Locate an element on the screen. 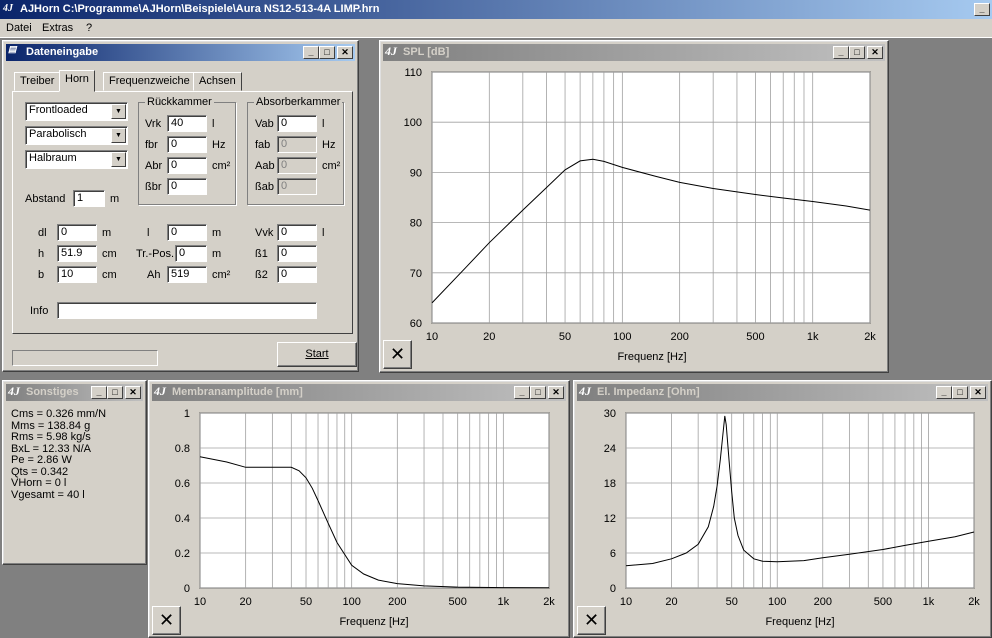 This screenshot has width=992, height=638. y-tick-label: 90 is located at coordinates (416, 173).